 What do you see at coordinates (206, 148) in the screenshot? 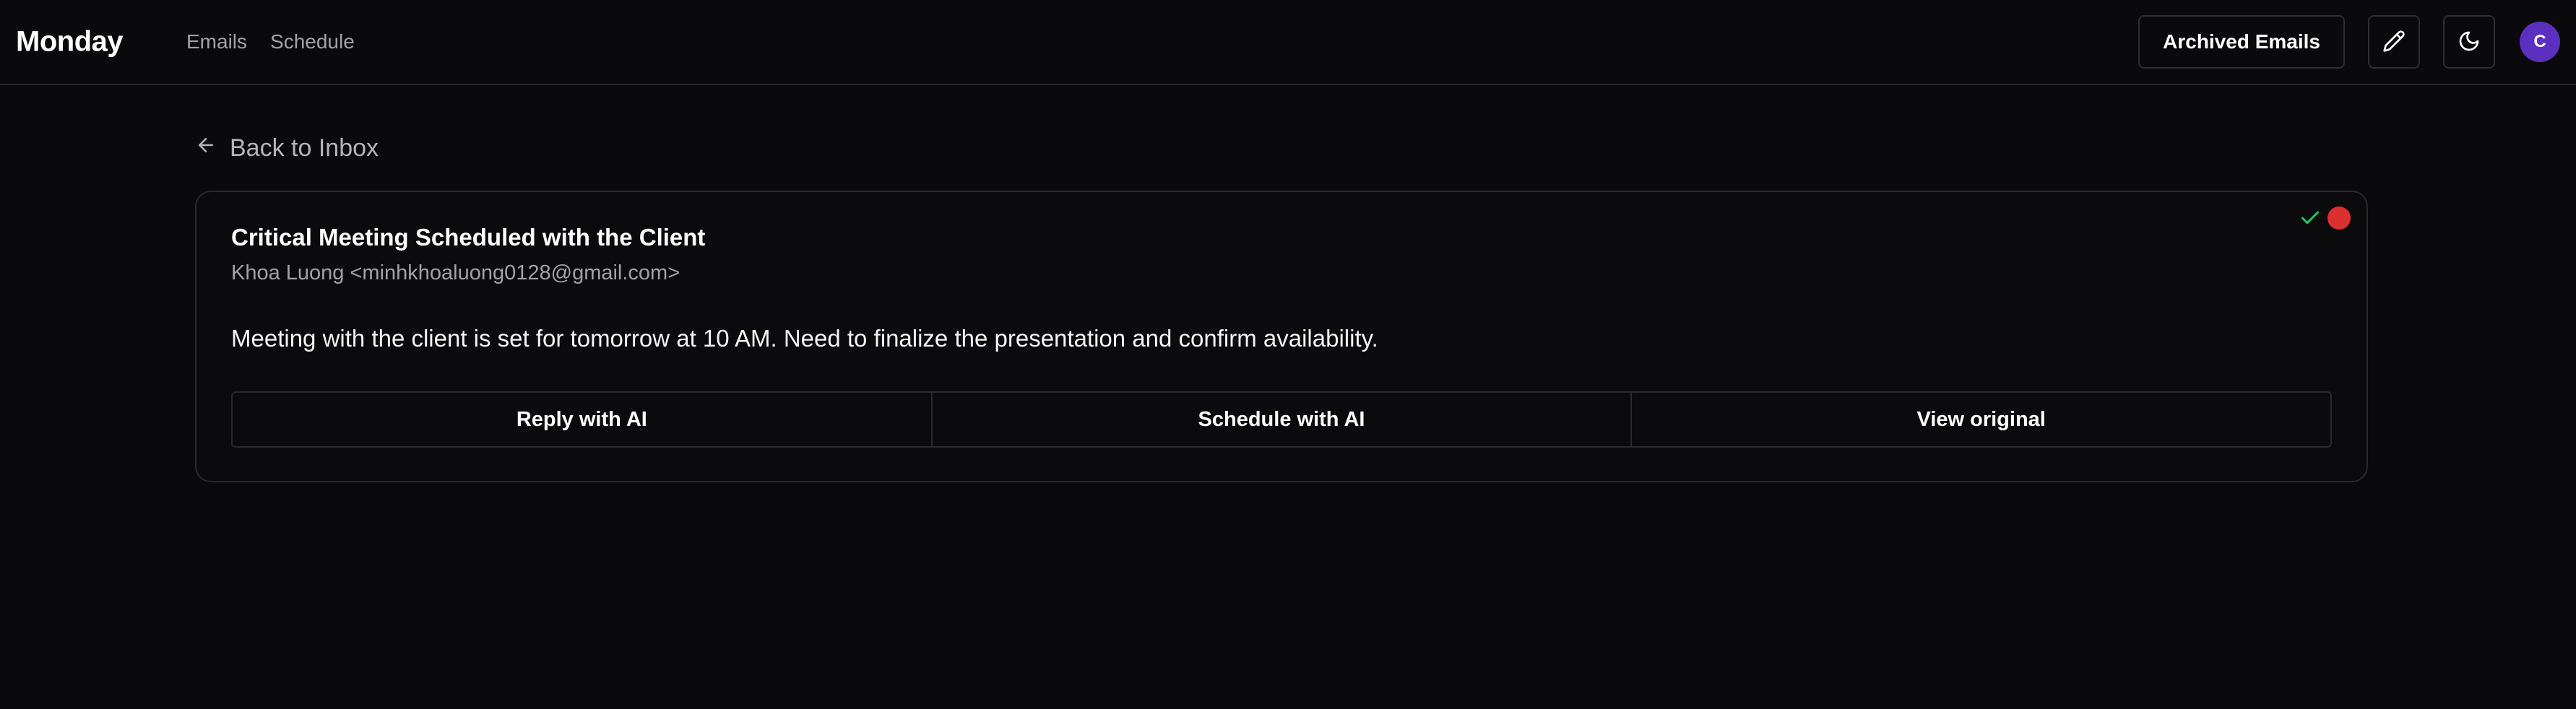
I see `arrow-left-icon` at bounding box center [206, 148].